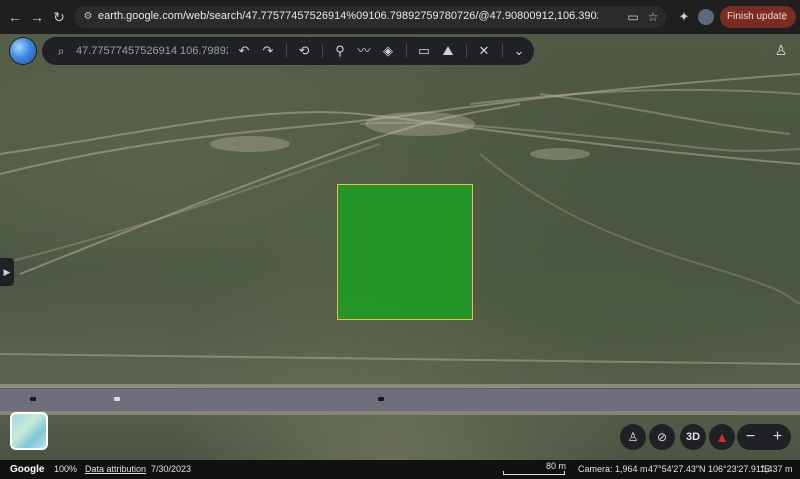 This screenshot has width=800, height=479. I want to click on map-style-thumbnail, so click(29, 431).